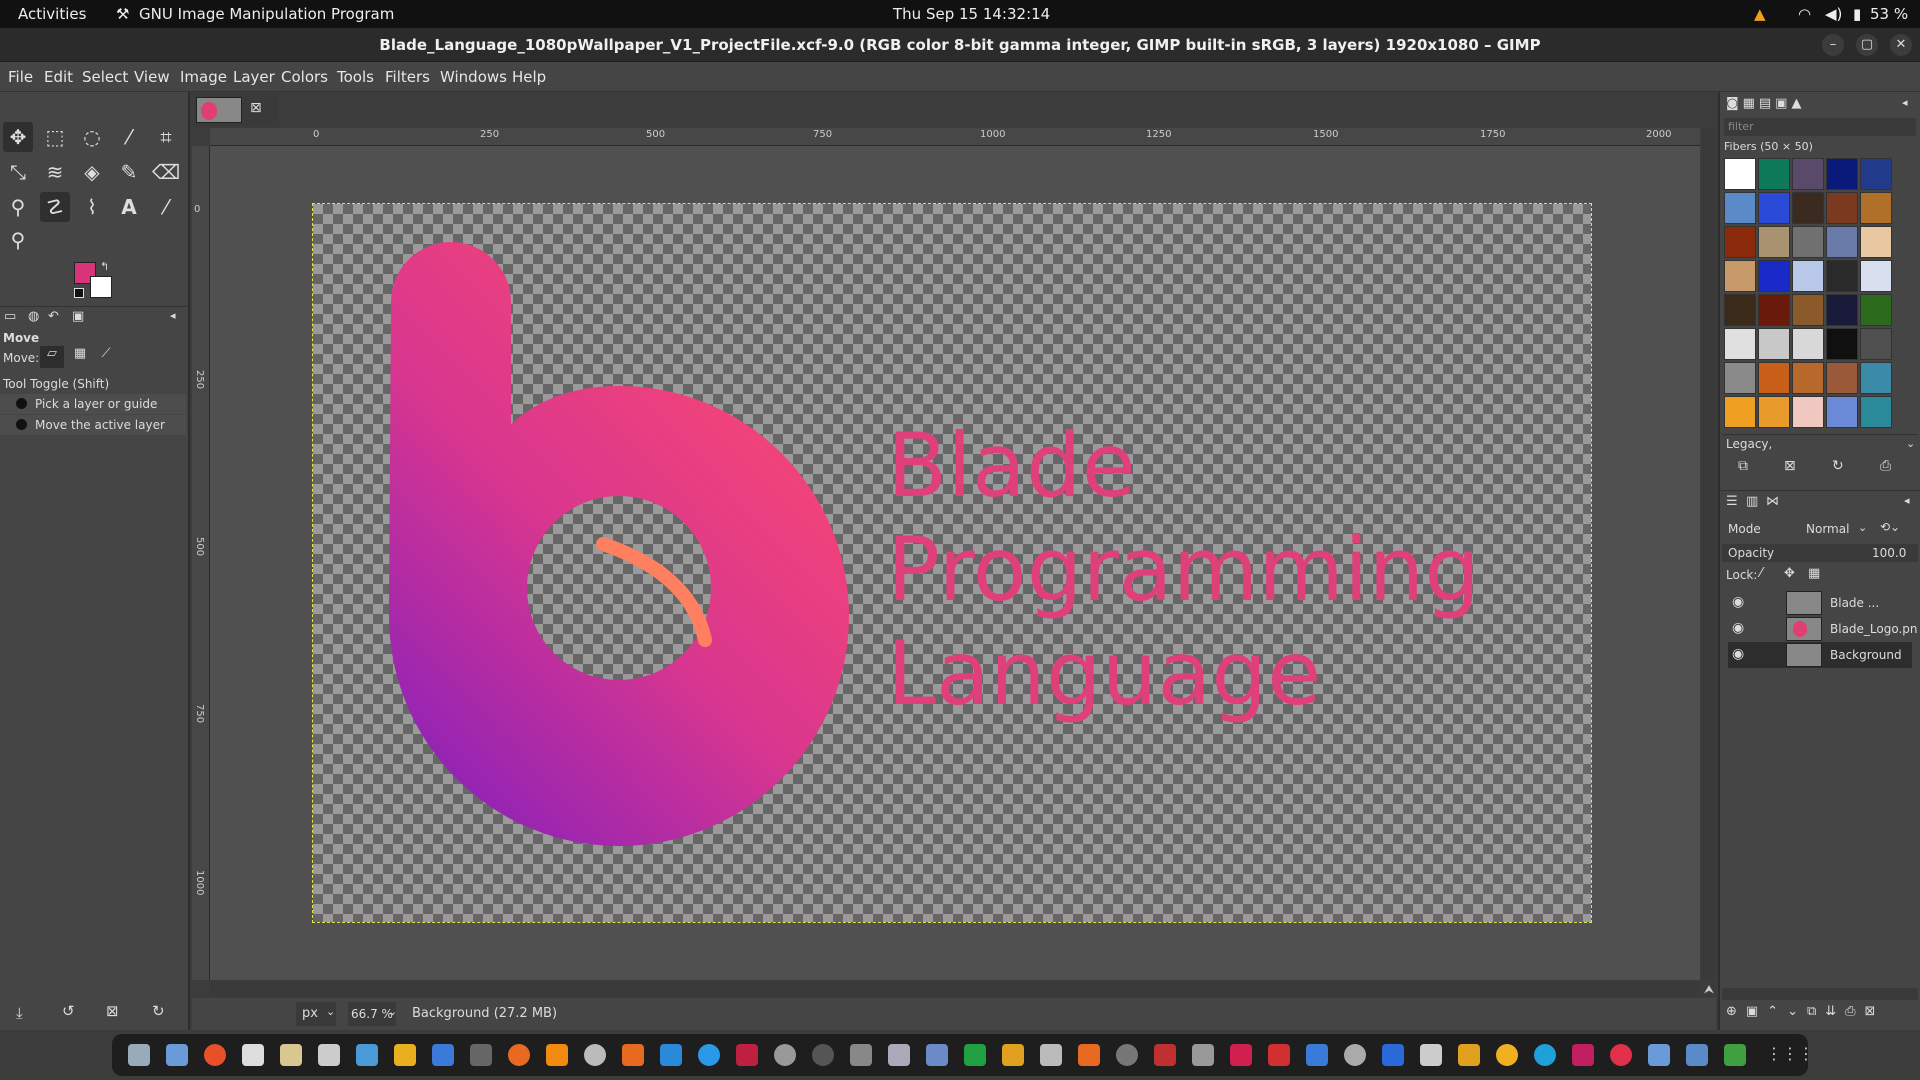 The height and width of the screenshot is (1080, 1920). What do you see at coordinates (20, 77) in the screenshot?
I see `menu-file: File` at bounding box center [20, 77].